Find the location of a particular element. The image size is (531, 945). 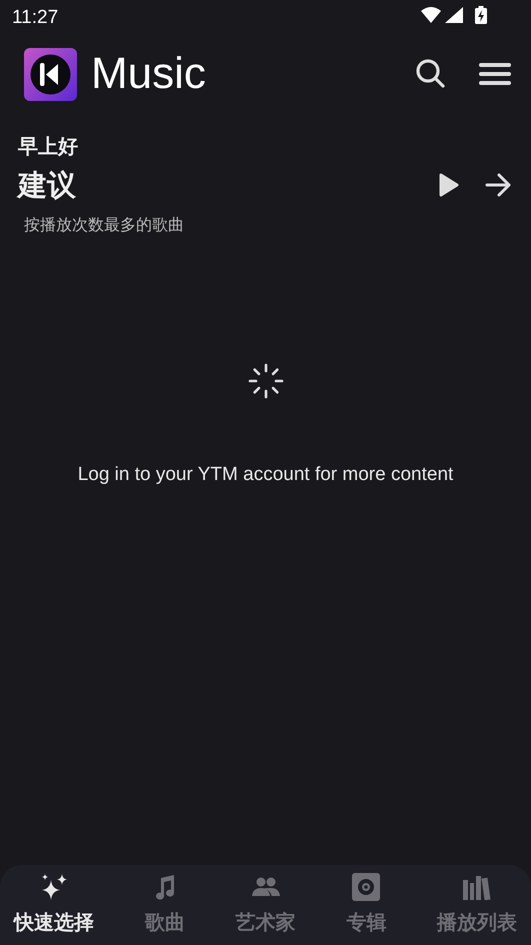

nav-tab: 专辑 is located at coordinates (366, 908).